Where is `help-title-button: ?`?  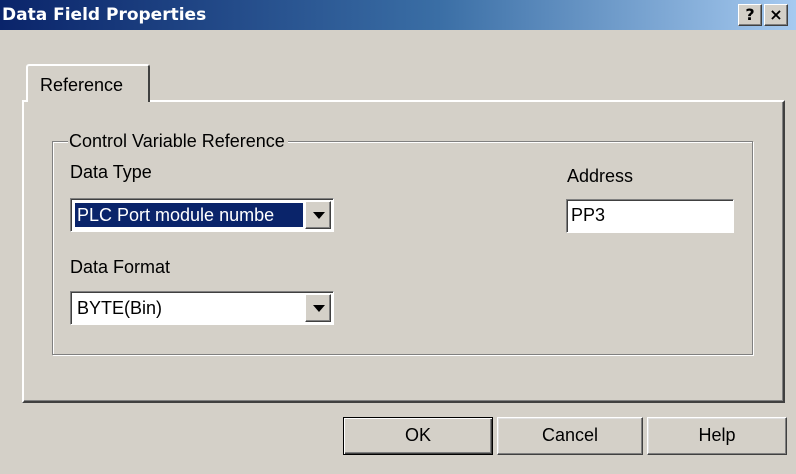 help-title-button: ? is located at coordinates (750, 15).